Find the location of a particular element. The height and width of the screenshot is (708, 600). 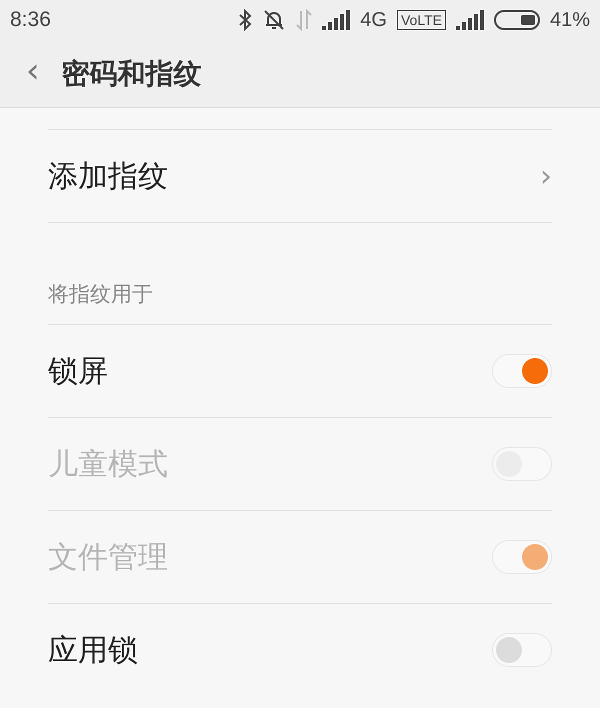

item-label: 添加指纹 is located at coordinates (108, 177).